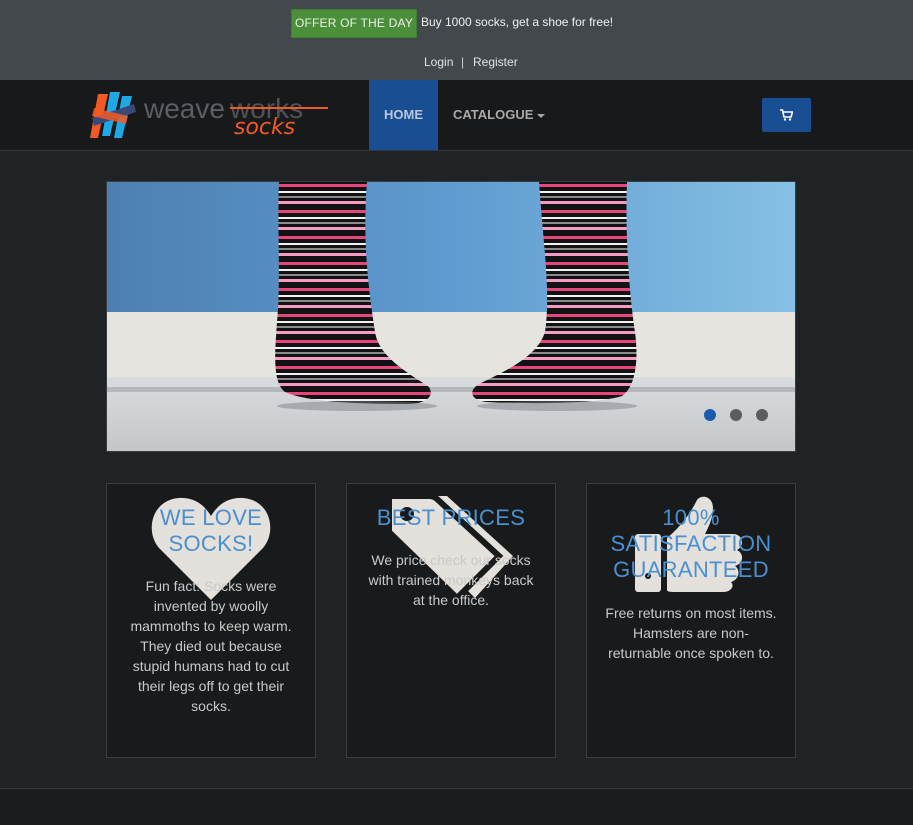 The image size is (913, 825). What do you see at coordinates (354, 23) in the screenshot?
I see `offer-of-the-day-button: OFFER OF THE DAY` at bounding box center [354, 23].